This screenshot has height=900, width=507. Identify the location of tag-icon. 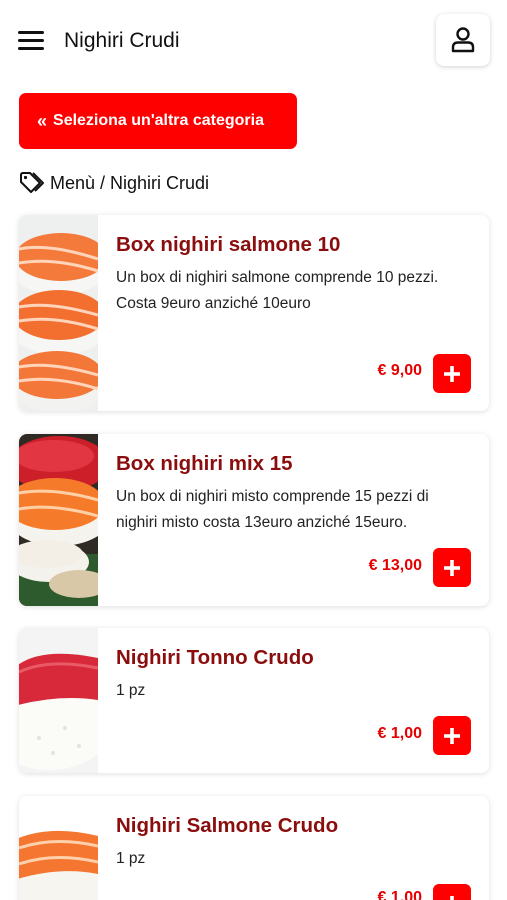
(32, 182).